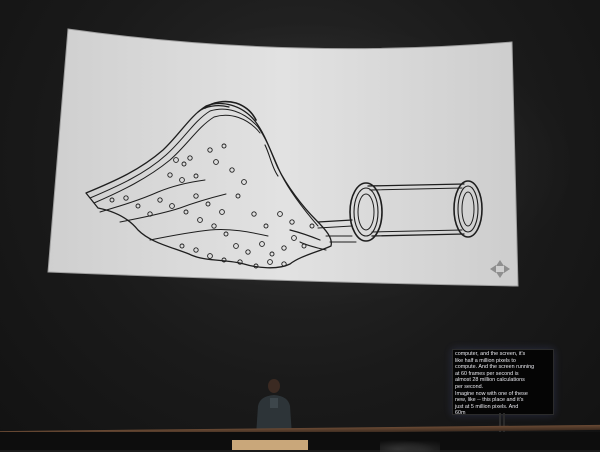  Describe the element at coordinates (270, 445) in the screenshot. I see `lectern` at that location.